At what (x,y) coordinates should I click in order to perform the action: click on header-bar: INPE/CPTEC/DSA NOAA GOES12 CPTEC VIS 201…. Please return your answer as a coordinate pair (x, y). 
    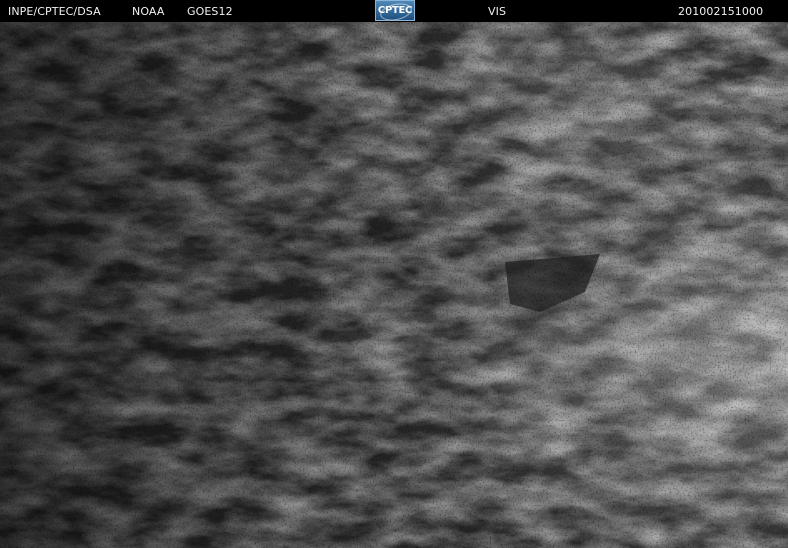
    Looking at the image, I should click on (394, 11).